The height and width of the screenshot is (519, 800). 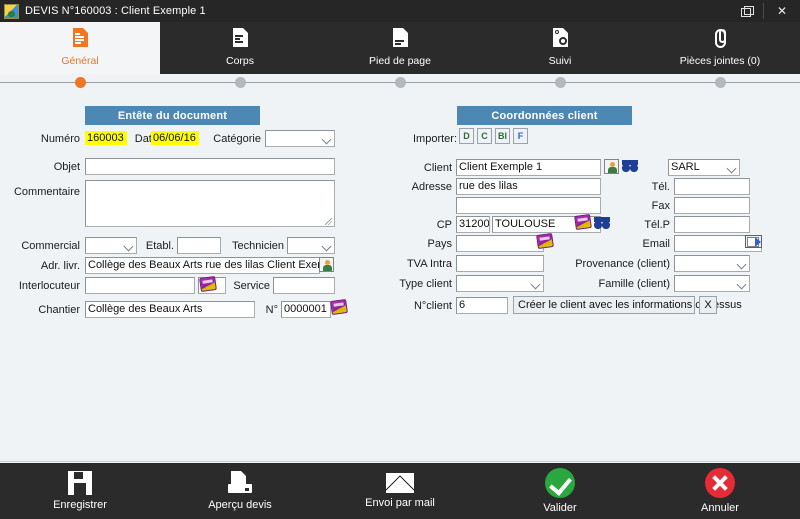 I want to click on entete-section-header: Entête du document, so click(x=172, y=115).